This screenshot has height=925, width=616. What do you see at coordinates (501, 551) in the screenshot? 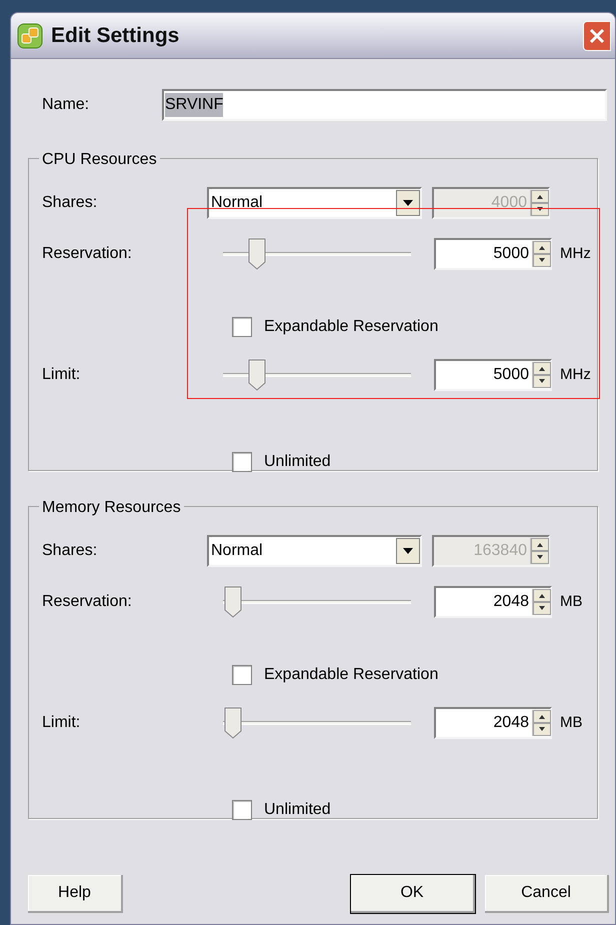
I see `number-value: 163840` at bounding box center [501, 551].